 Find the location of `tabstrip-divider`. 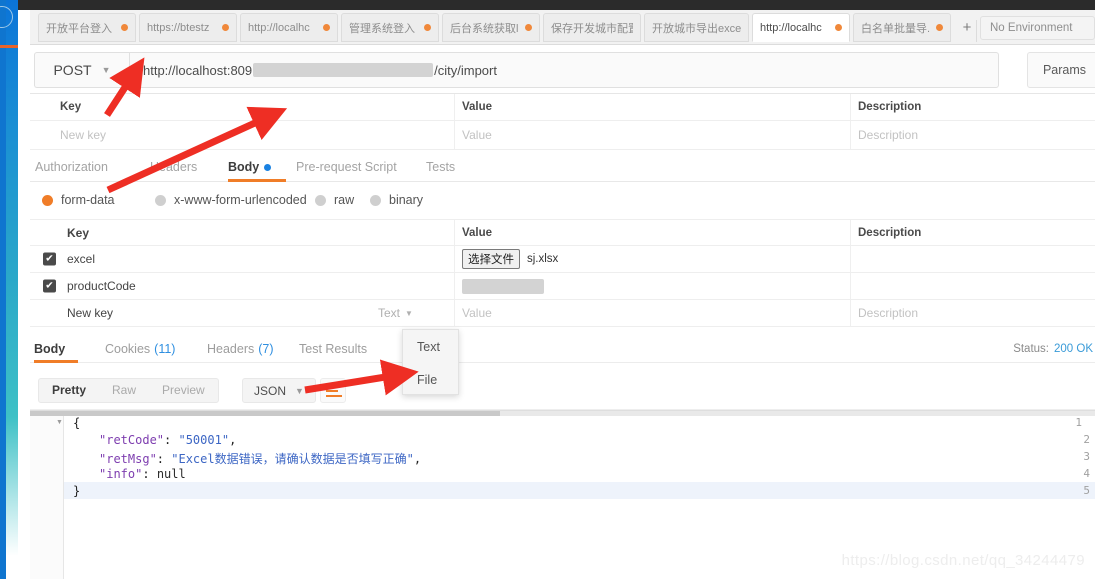

tabstrip-divider is located at coordinates (976, 31).